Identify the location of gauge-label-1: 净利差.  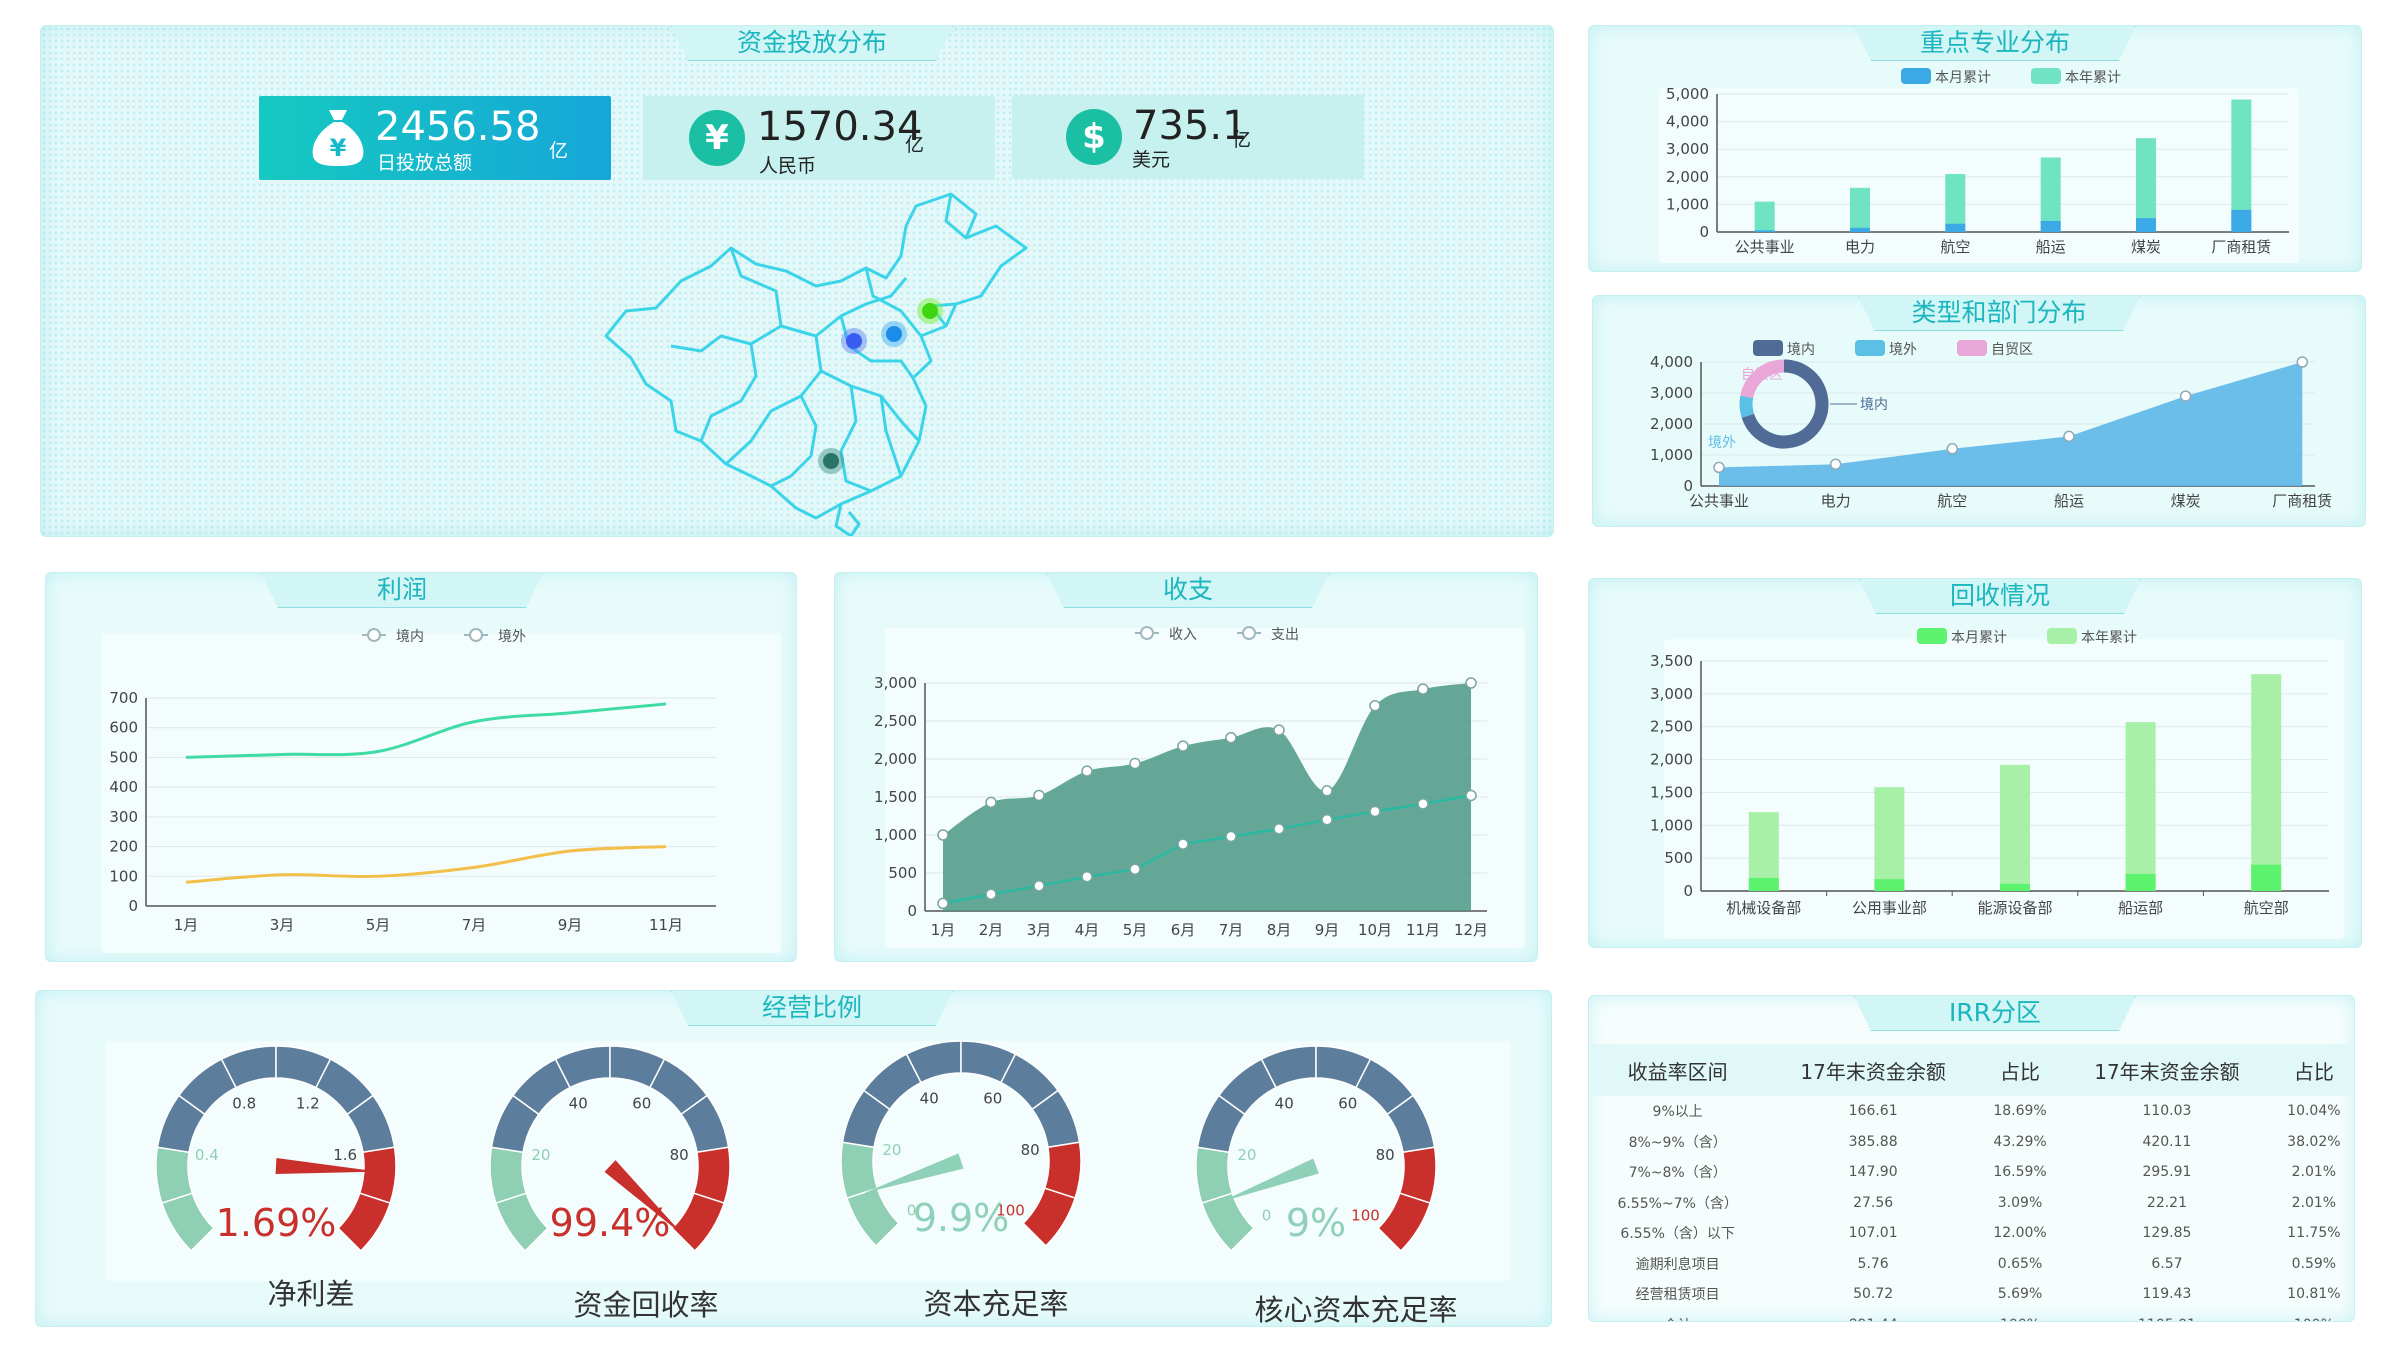
(311, 1294).